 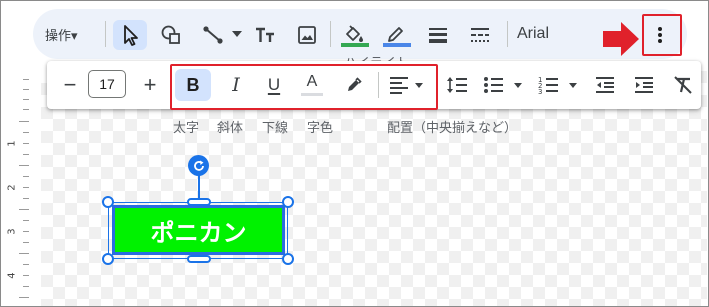 I want to click on decrease-indent-button, so click(x=605, y=85).